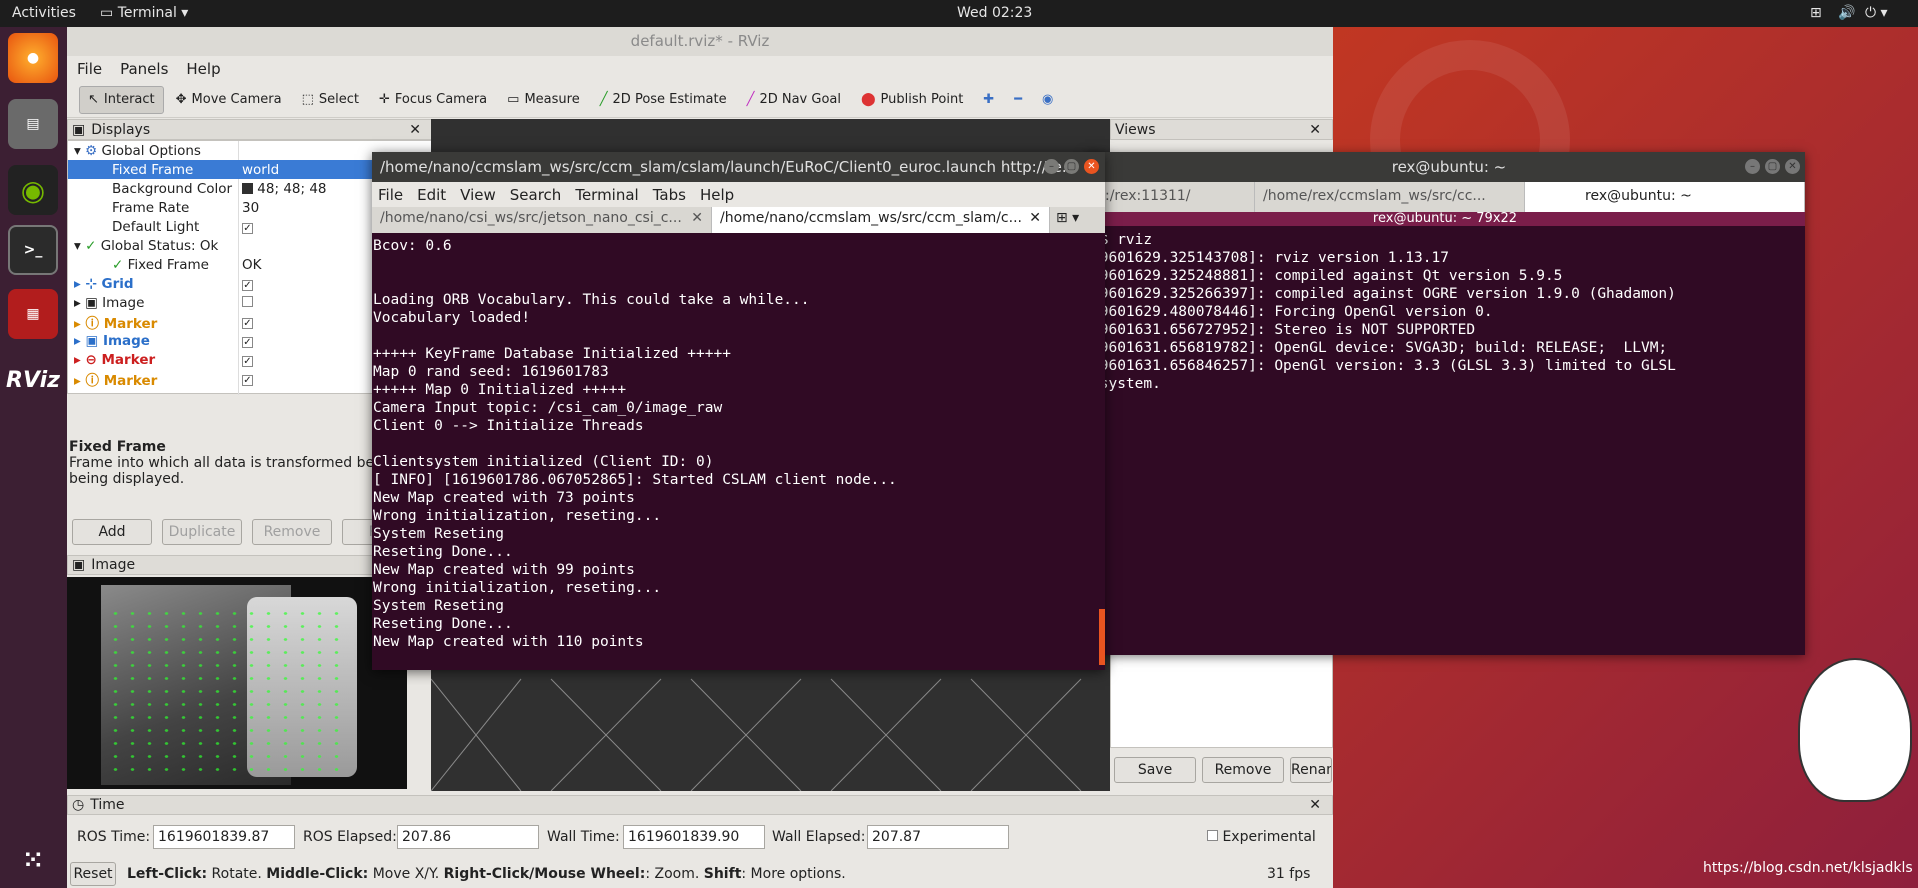 This screenshot has height=888, width=1918. I want to click on screen-icon: ▦, so click(33, 314).